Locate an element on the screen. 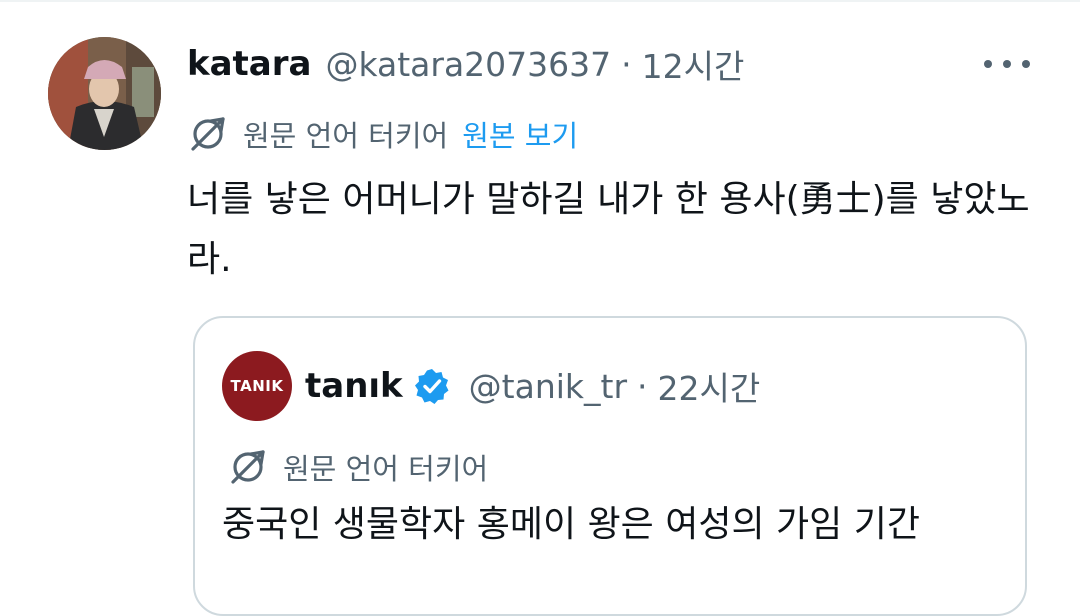  quote-avatar-logo-text: TANIK is located at coordinates (257, 386).